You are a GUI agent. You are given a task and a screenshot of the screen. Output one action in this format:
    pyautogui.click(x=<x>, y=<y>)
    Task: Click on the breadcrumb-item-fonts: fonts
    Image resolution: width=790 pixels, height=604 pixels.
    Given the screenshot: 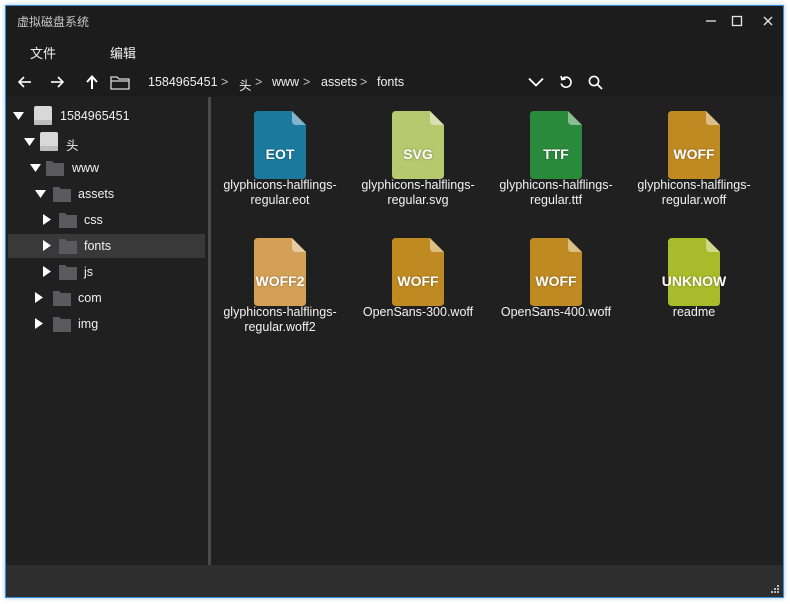 What is the action you would take?
    pyautogui.click(x=390, y=82)
    